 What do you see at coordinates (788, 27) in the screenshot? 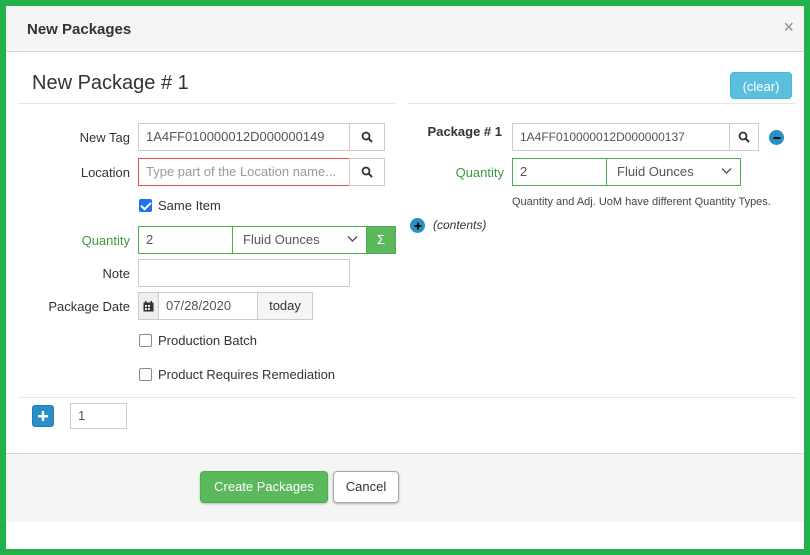
I see `close-icon: ×` at bounding box center [788, 27].